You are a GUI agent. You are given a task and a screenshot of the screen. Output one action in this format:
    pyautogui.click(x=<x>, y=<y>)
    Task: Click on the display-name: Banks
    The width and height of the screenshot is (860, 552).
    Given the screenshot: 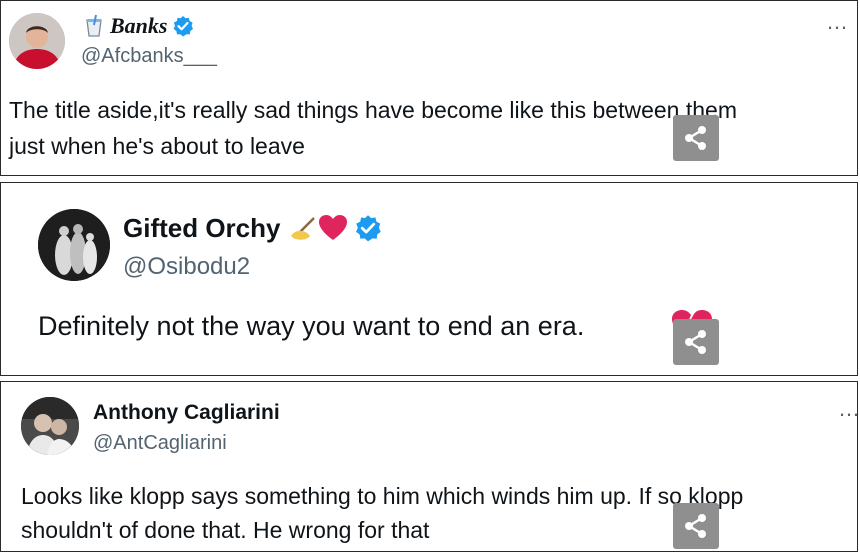 What is the action you would take?
    pyautogui.click(x=138, y=26)
    